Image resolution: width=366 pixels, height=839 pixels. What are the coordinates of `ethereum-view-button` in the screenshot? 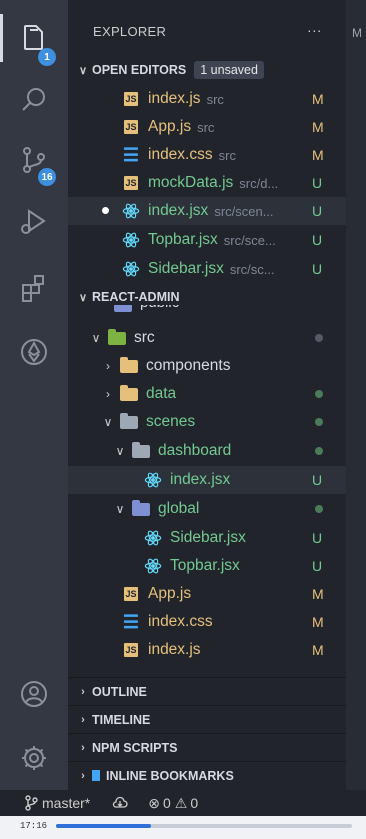 It's located at (34, 352).